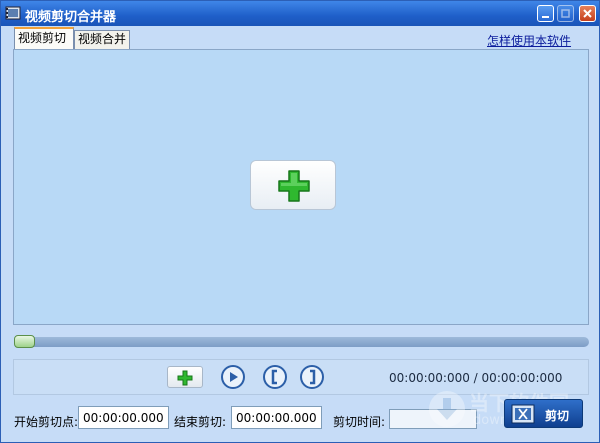  What do you see at coordinates (44, 38) in the screenshot?
I see `tab-video-cut: 视频剪切` at bounding box center [44, 38].